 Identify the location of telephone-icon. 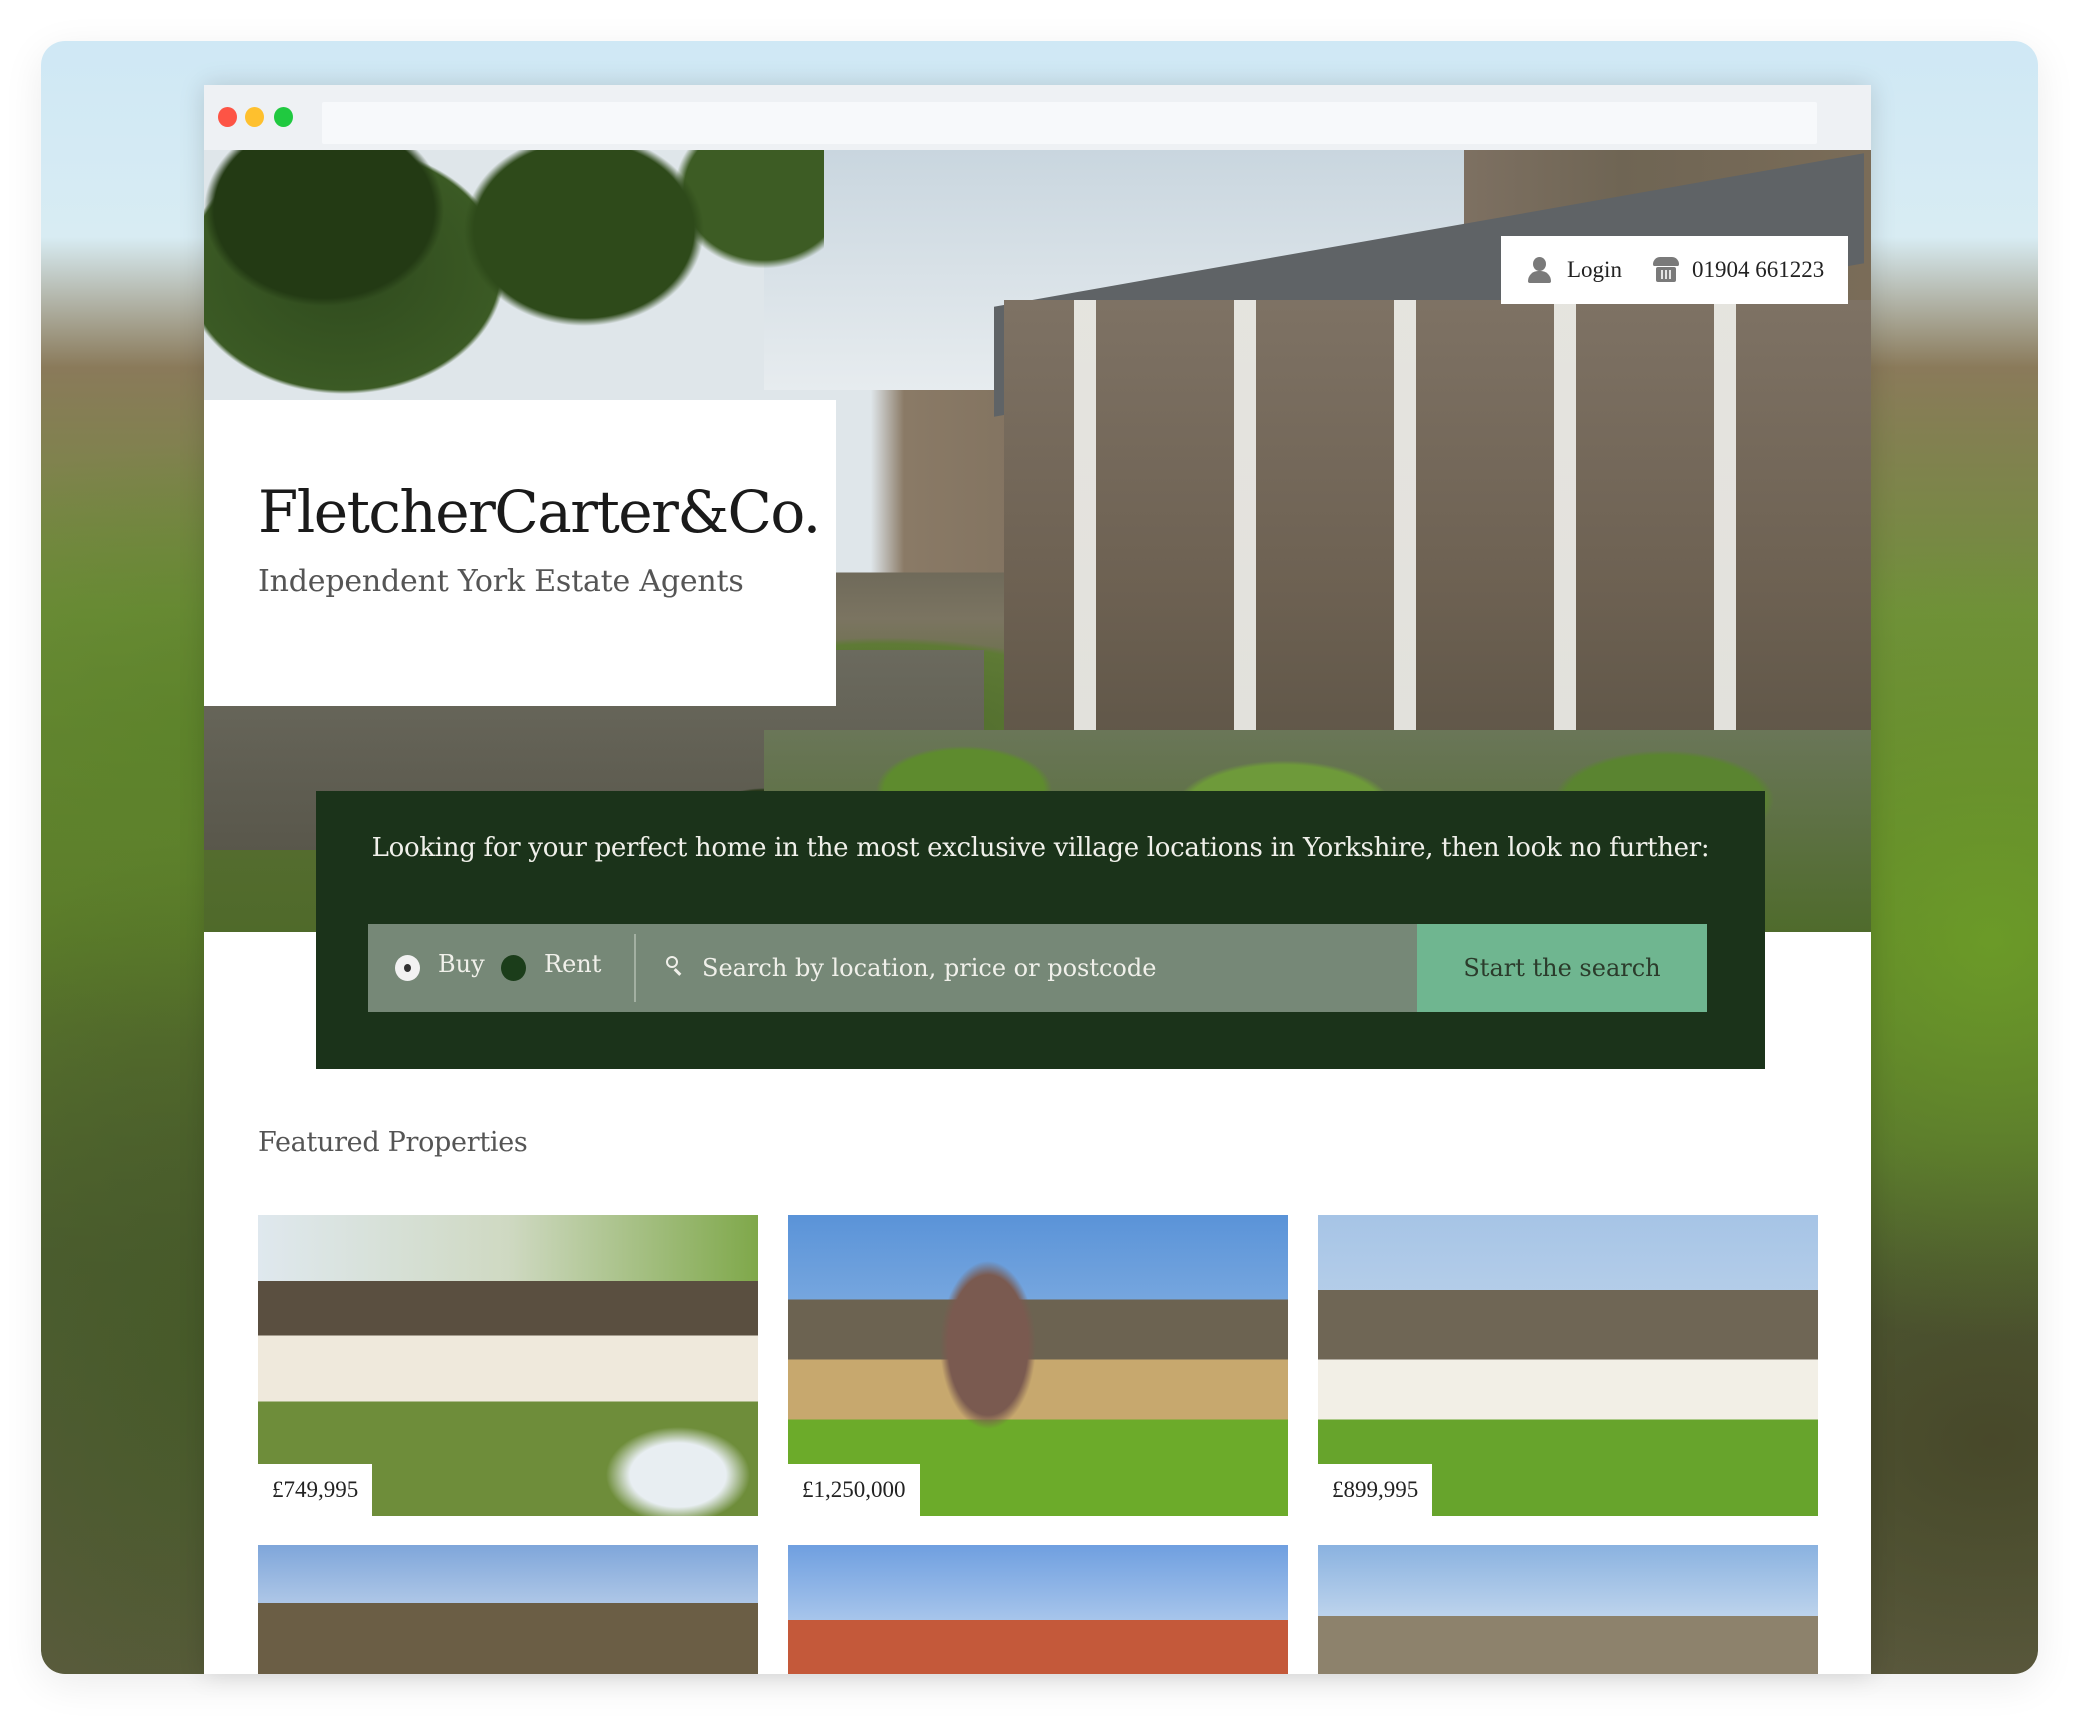
(1666, 270).